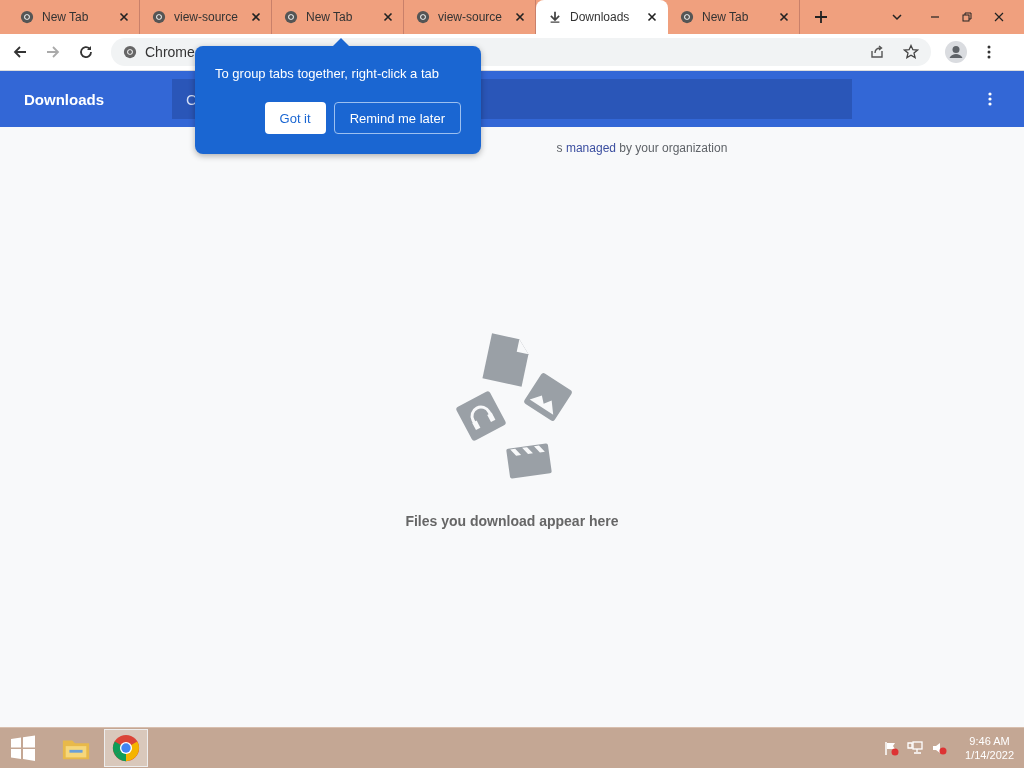  I want to click on download-icon, so click(555, 17).